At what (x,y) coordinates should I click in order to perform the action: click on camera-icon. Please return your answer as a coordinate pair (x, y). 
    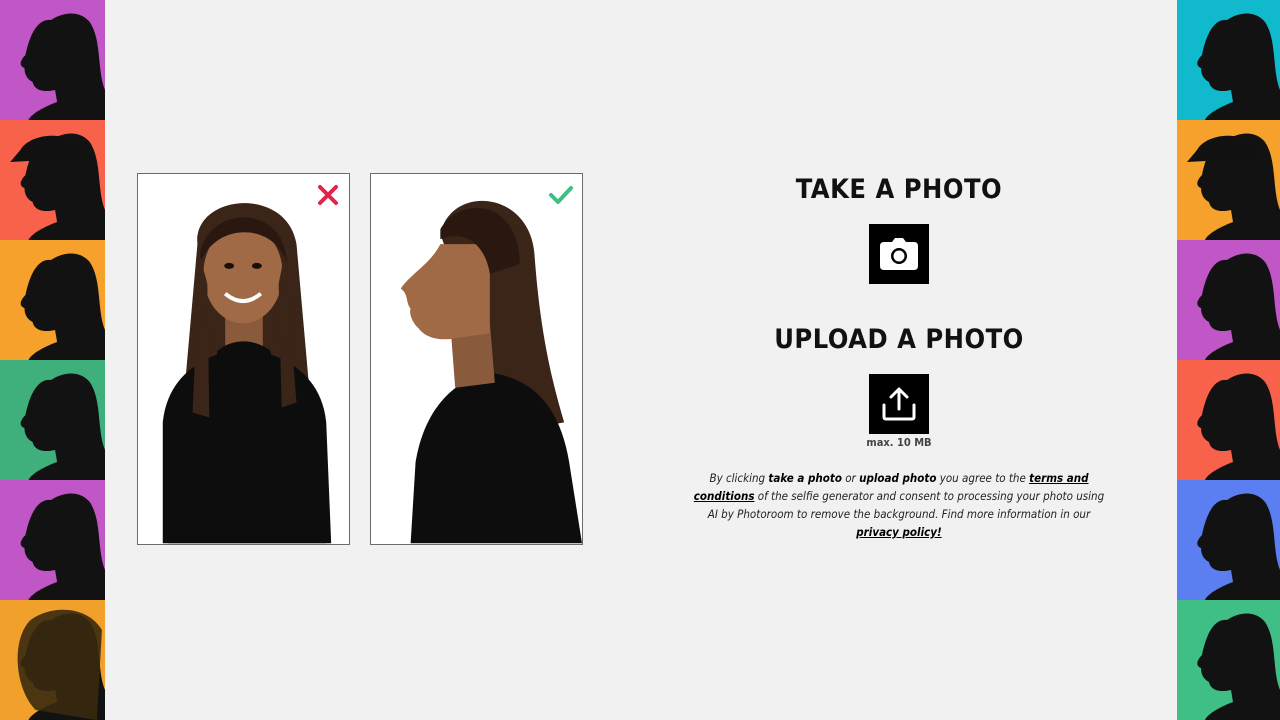
    Looking at the image, I should click on (899, 254).